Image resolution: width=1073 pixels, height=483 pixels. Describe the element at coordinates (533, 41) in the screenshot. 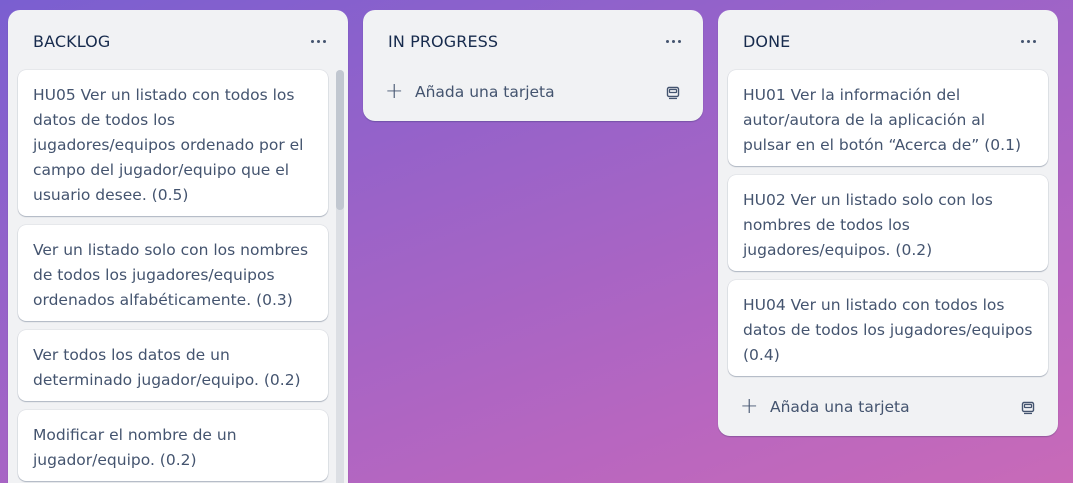

I see `list-header: IN PROGRESS` at that location.